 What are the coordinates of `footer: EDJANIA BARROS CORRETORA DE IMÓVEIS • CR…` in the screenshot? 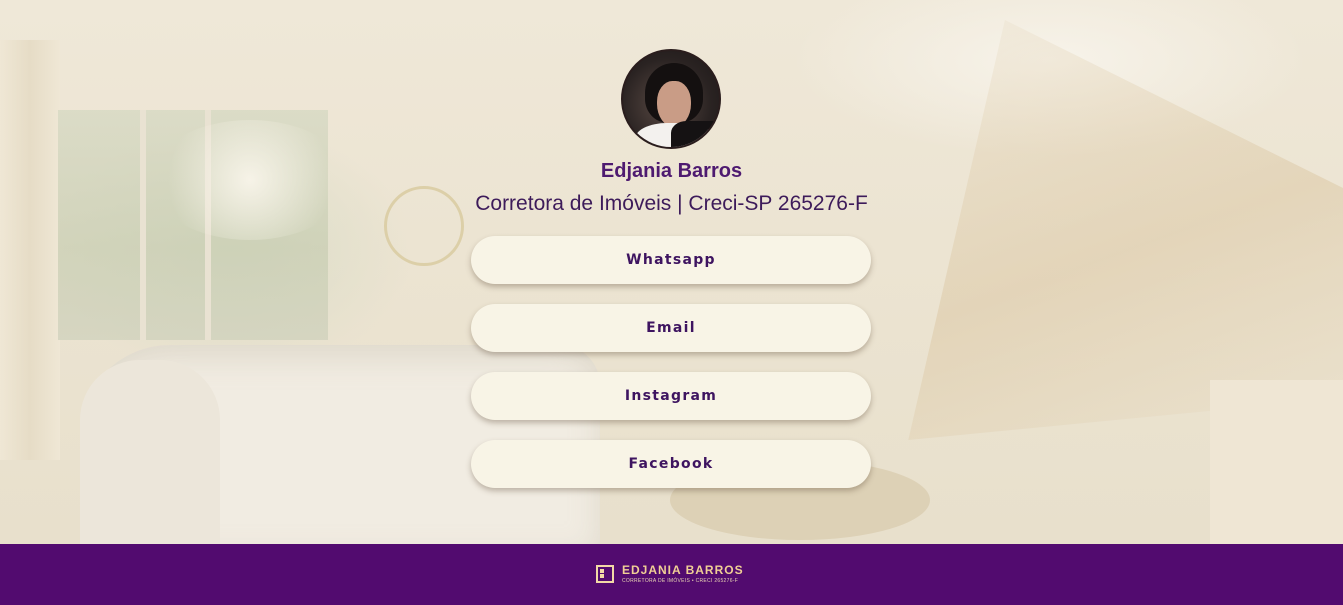 It's located at (671, 574).